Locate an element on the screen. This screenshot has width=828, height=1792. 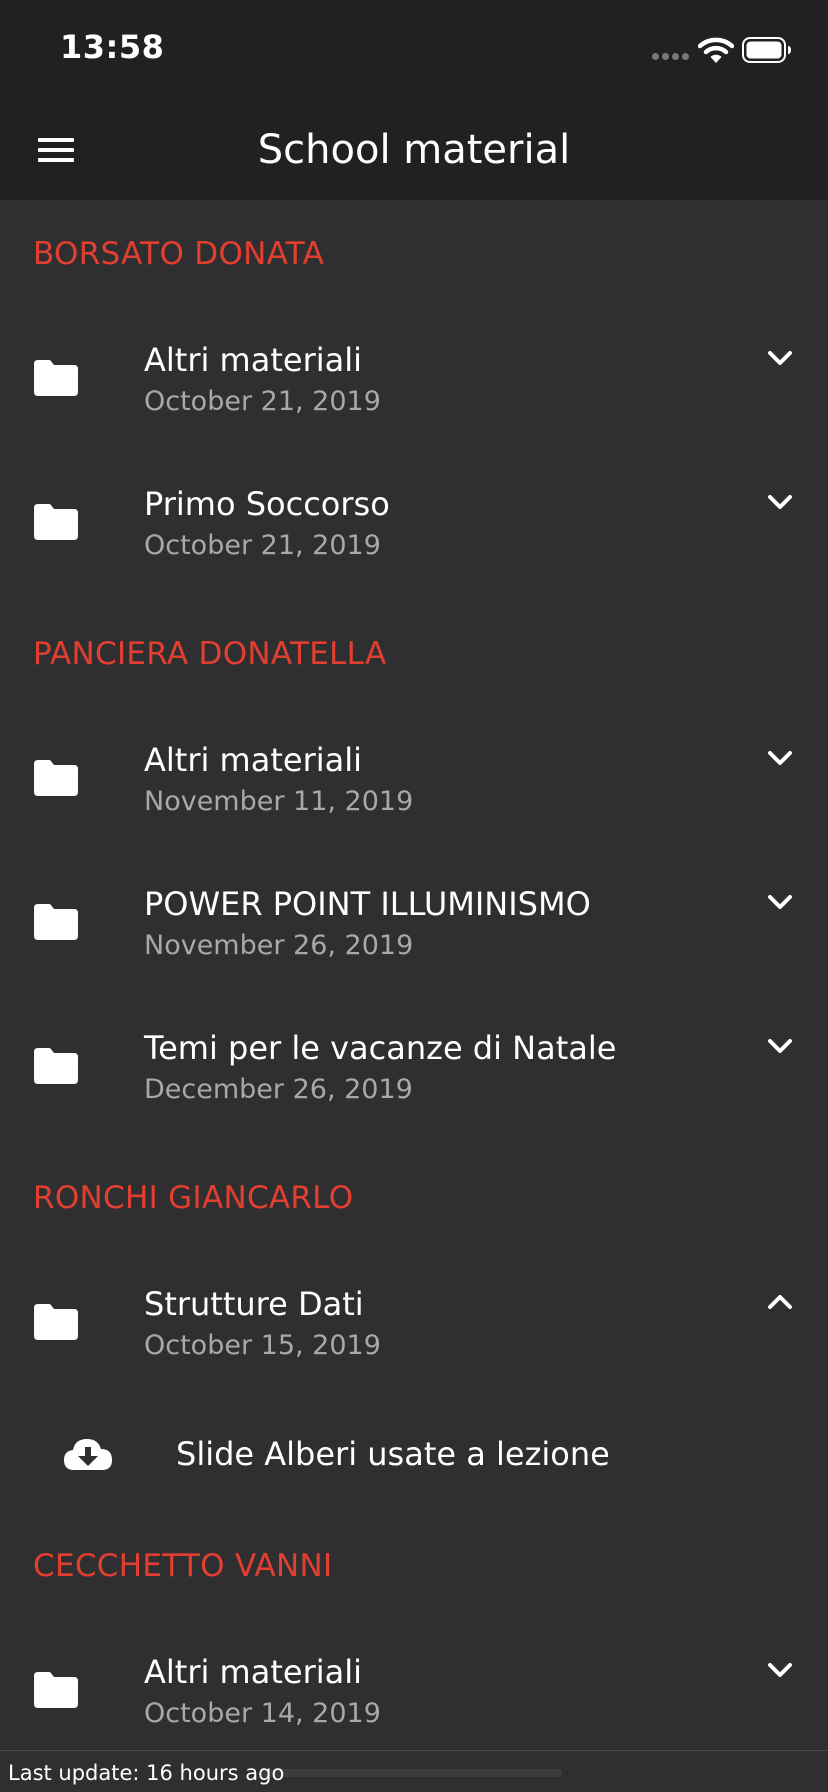
chevron-up-icon is located at coordinates (780, 1302).